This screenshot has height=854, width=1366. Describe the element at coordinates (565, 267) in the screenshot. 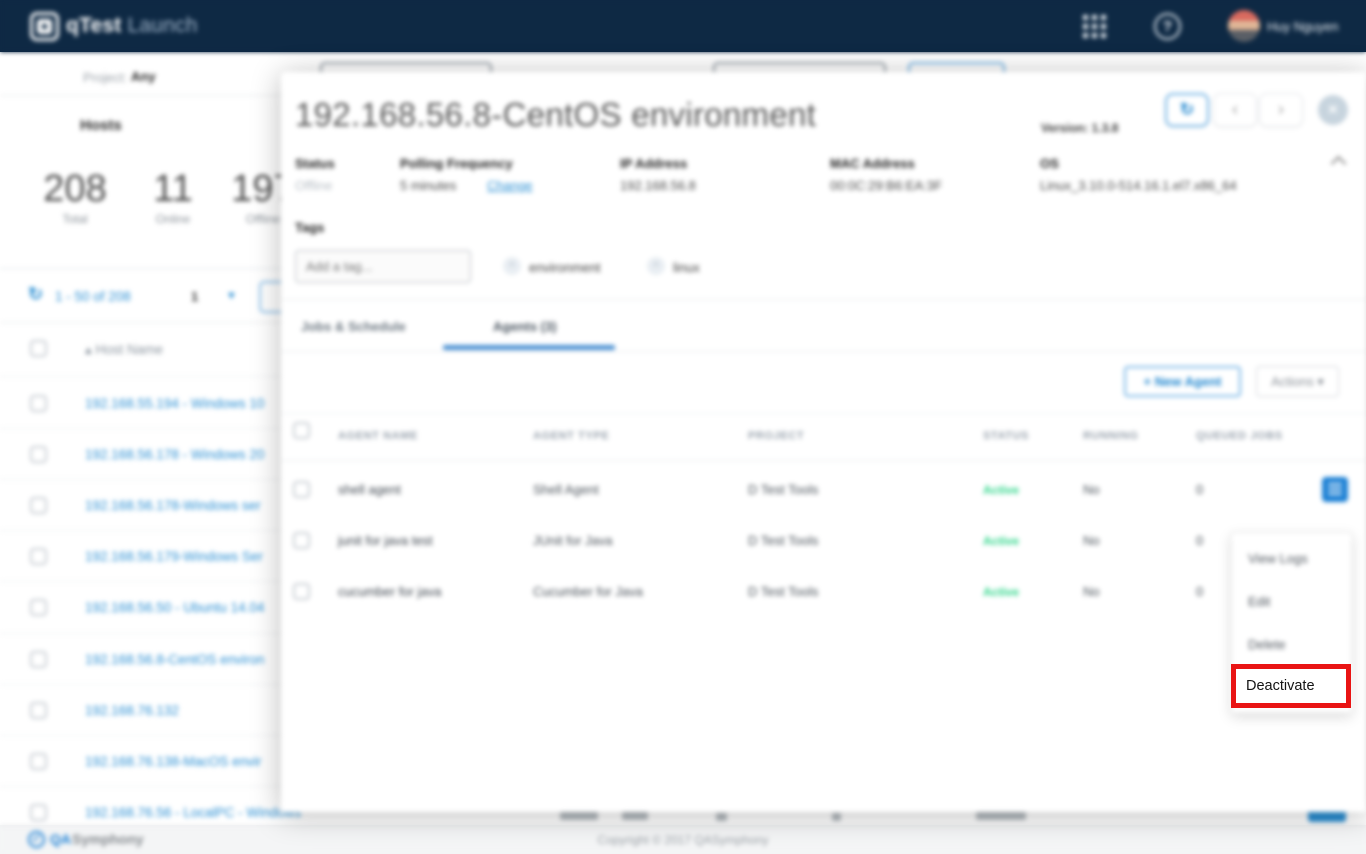

I see `tag-environment: environment` at that location.